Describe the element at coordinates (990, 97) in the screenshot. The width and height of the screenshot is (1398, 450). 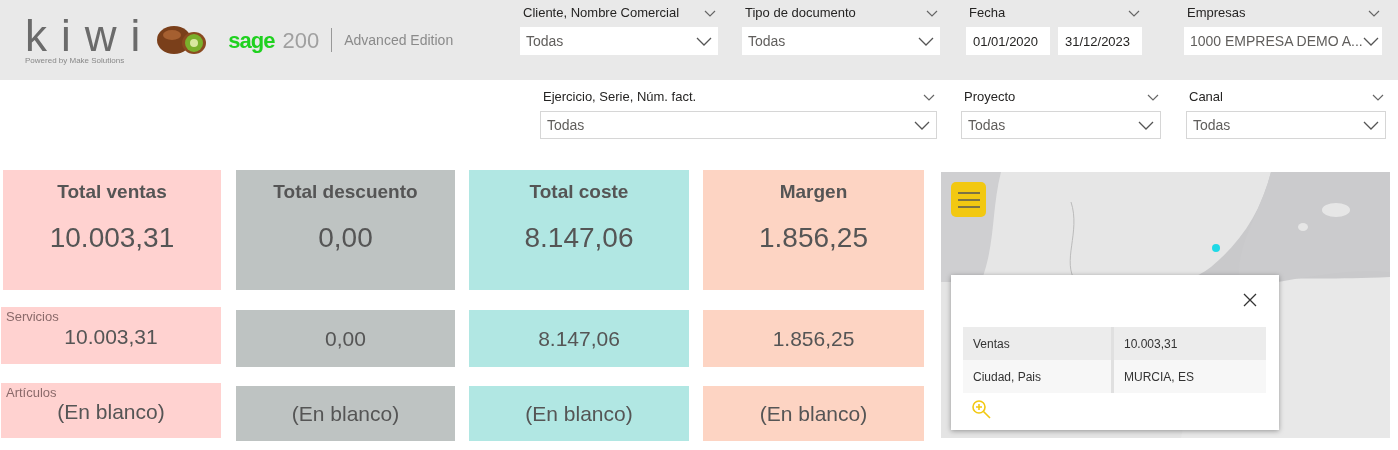
I see `filter-label: Proyecto` at that location.